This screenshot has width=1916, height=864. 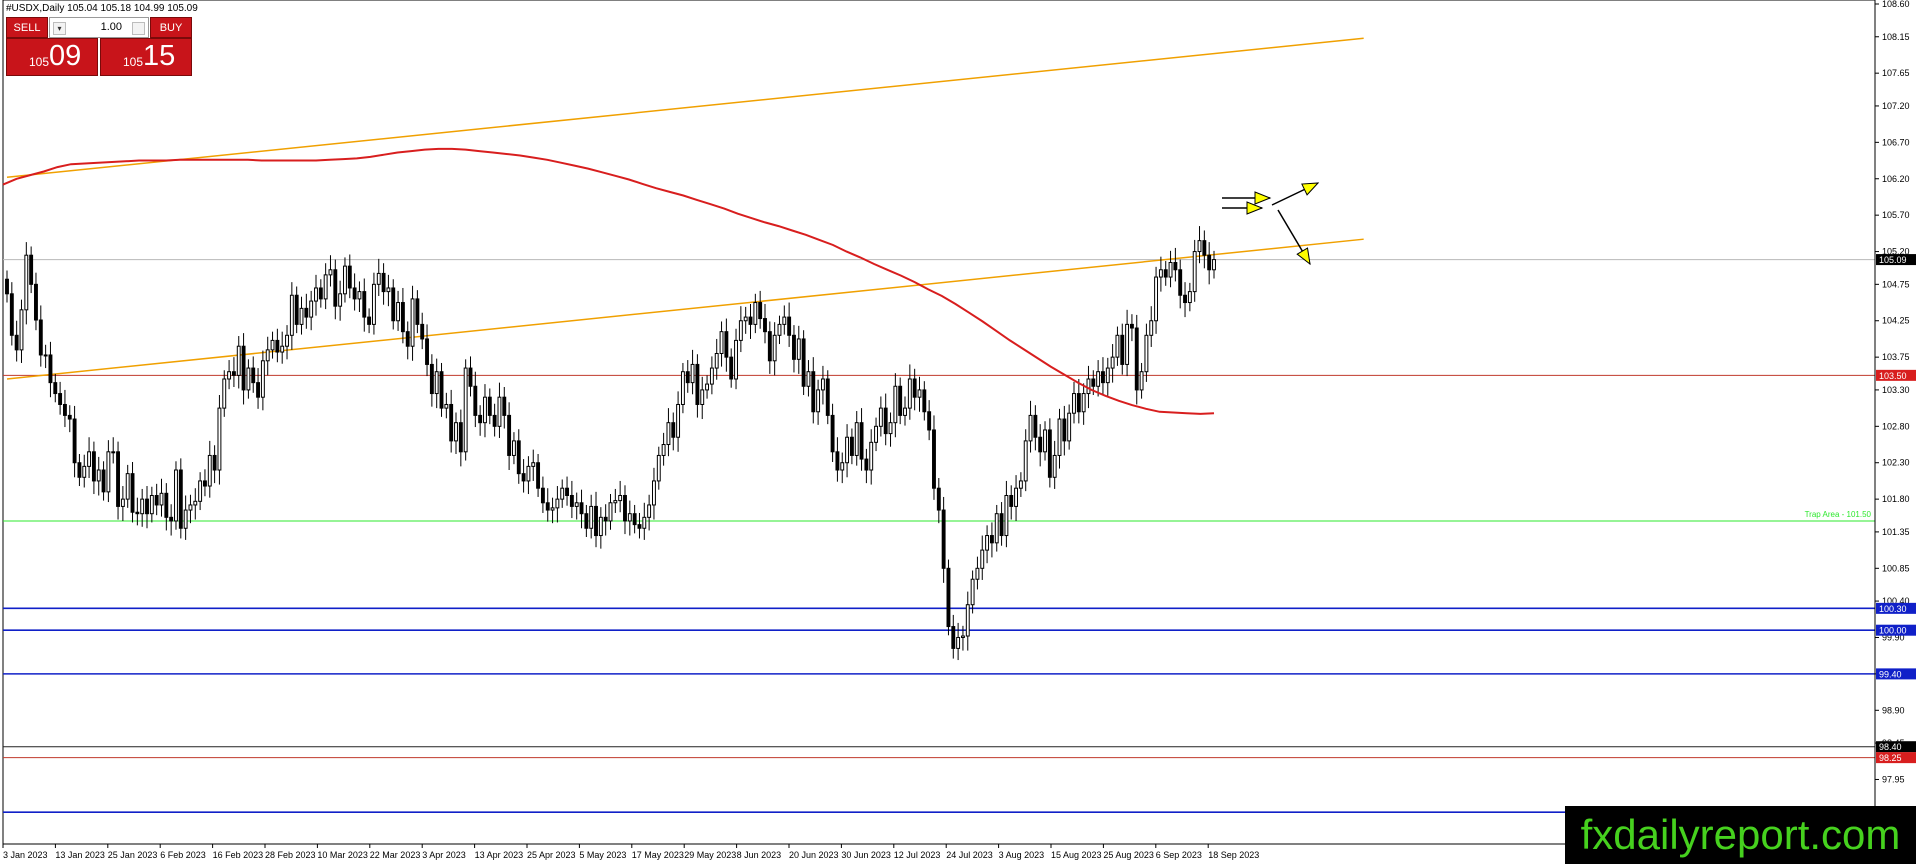 I want to click on candle, so click(x=803, y=363).